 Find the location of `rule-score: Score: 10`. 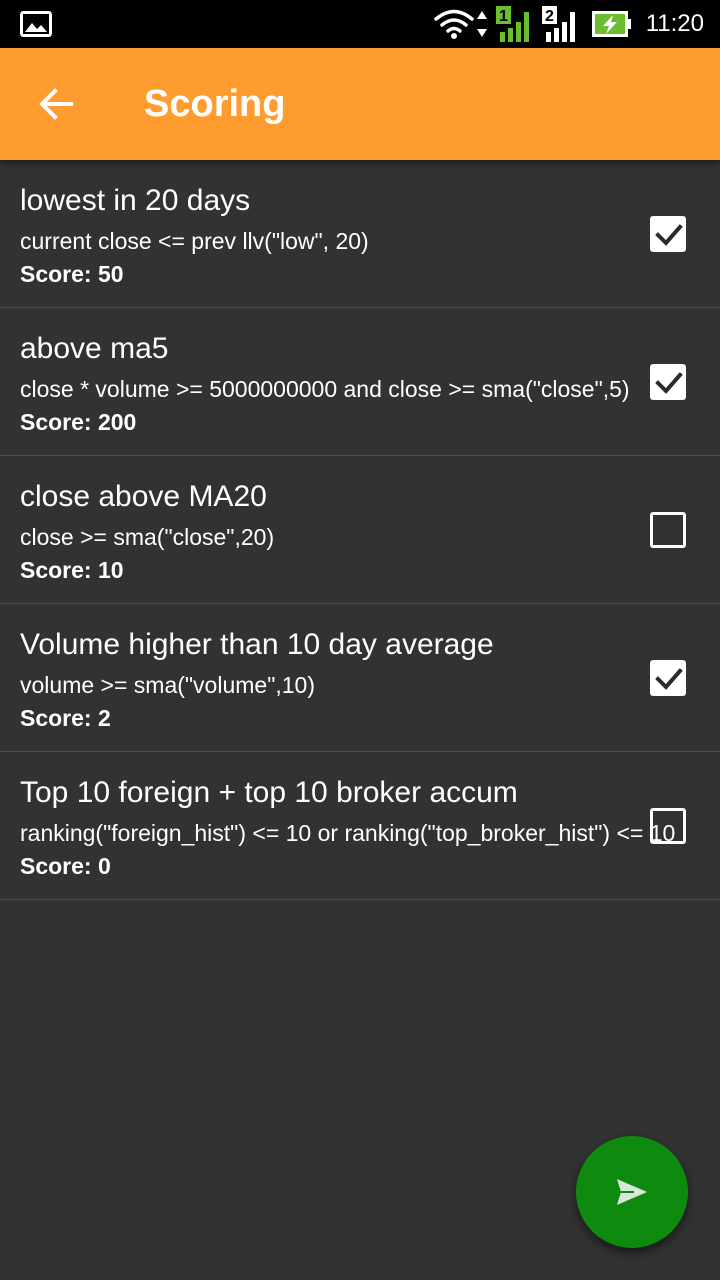

rule-score: Score: 10 is located at coordinates (72, 570).